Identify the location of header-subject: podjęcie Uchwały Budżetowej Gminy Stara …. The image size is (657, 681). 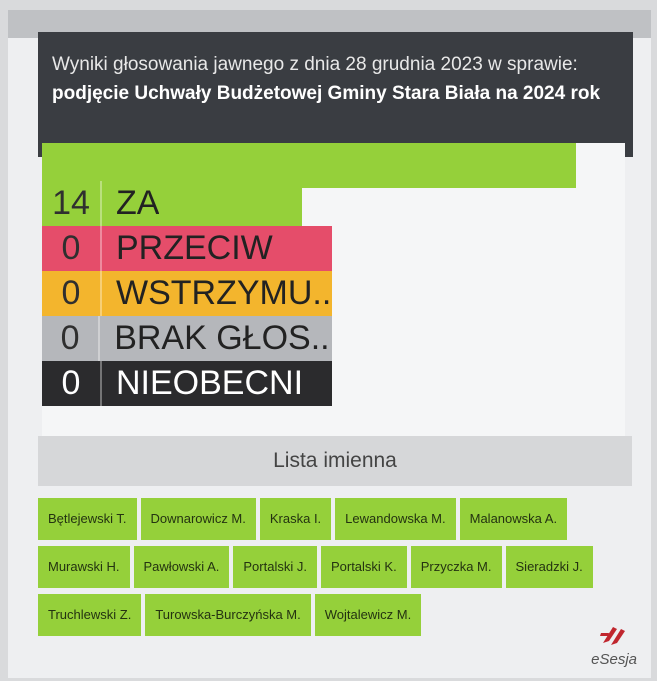
(326, 93).